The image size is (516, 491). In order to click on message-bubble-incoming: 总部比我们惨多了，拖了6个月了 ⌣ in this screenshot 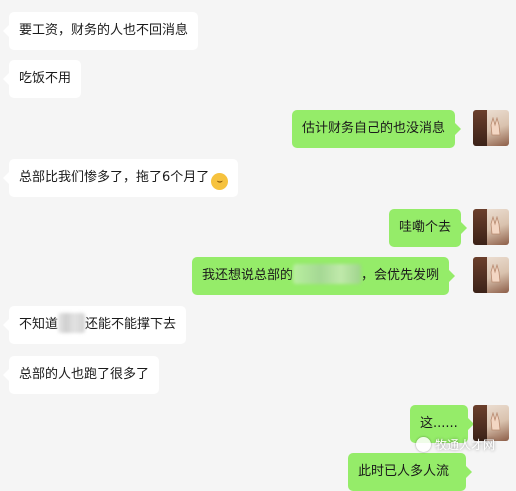, I will do `click(120, 178)`.